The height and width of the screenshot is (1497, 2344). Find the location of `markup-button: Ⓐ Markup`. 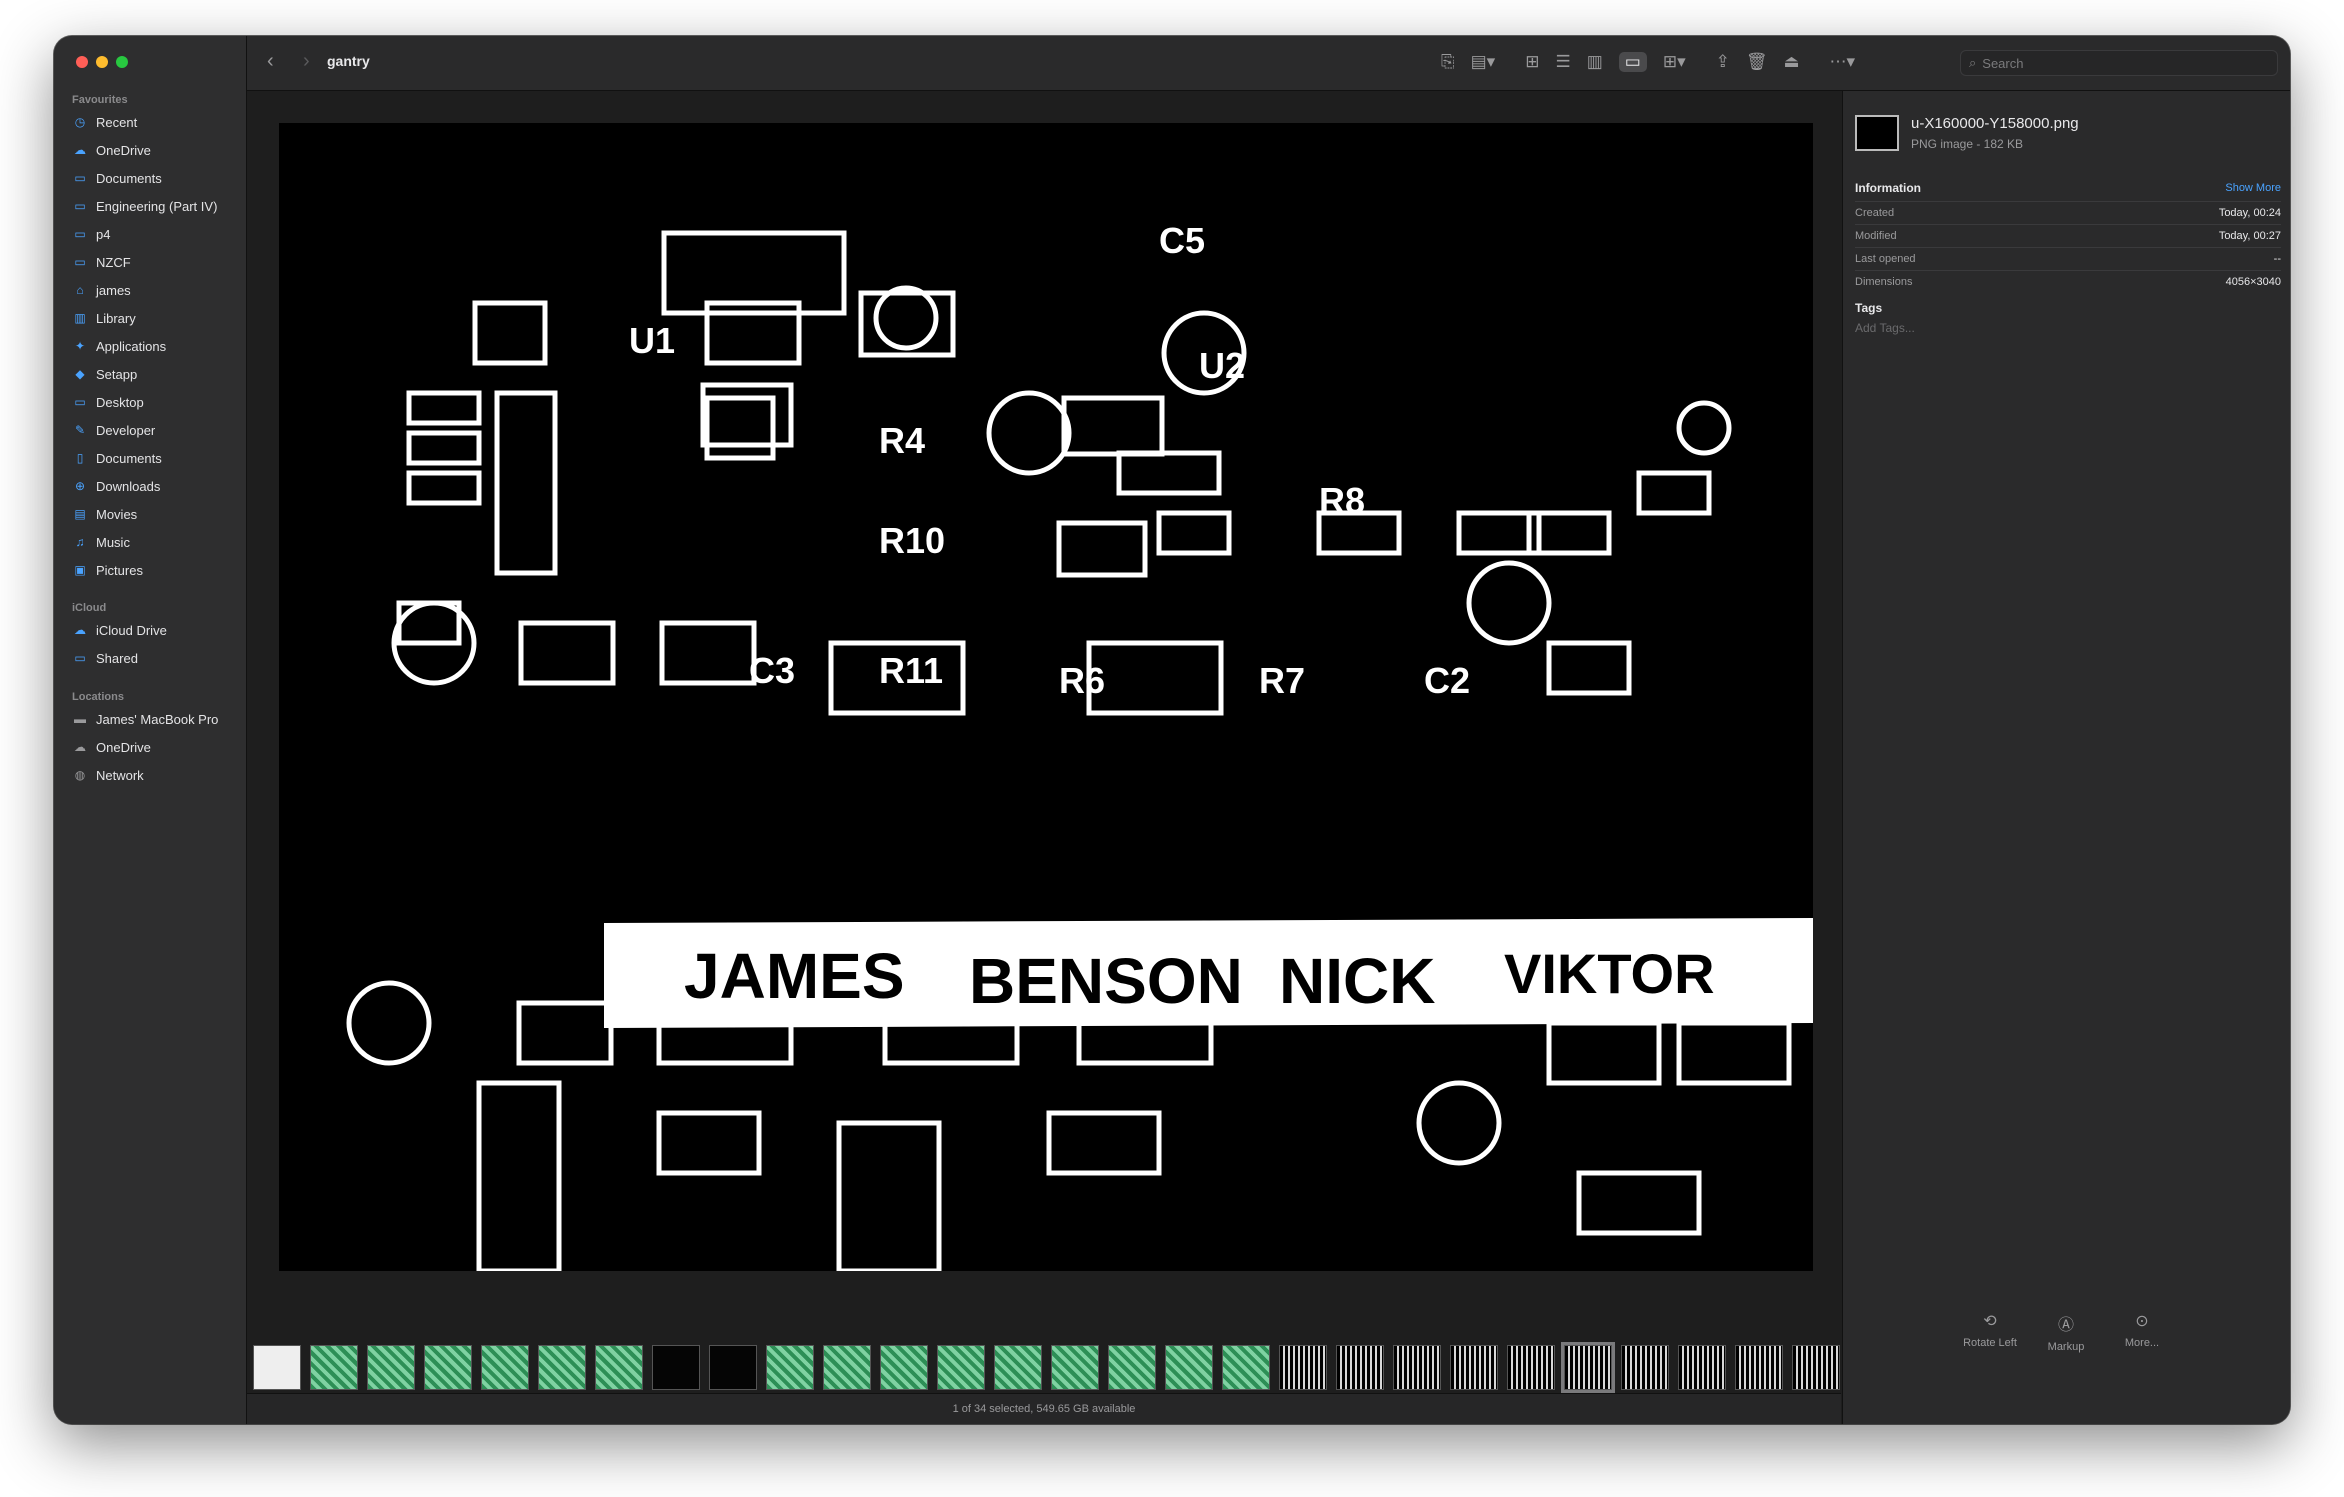

markup-button: Ⓐ Markup is located at coordinates (2066, 1332).